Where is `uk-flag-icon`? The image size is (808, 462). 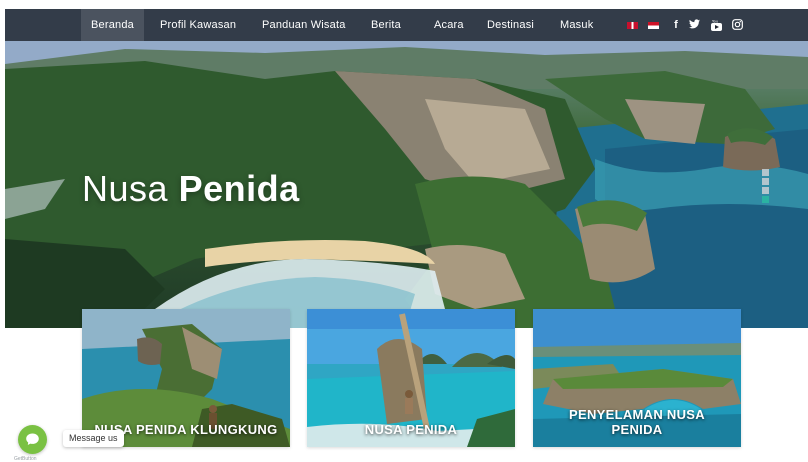
uk-flag-icon is located at coordinates (632, 25).